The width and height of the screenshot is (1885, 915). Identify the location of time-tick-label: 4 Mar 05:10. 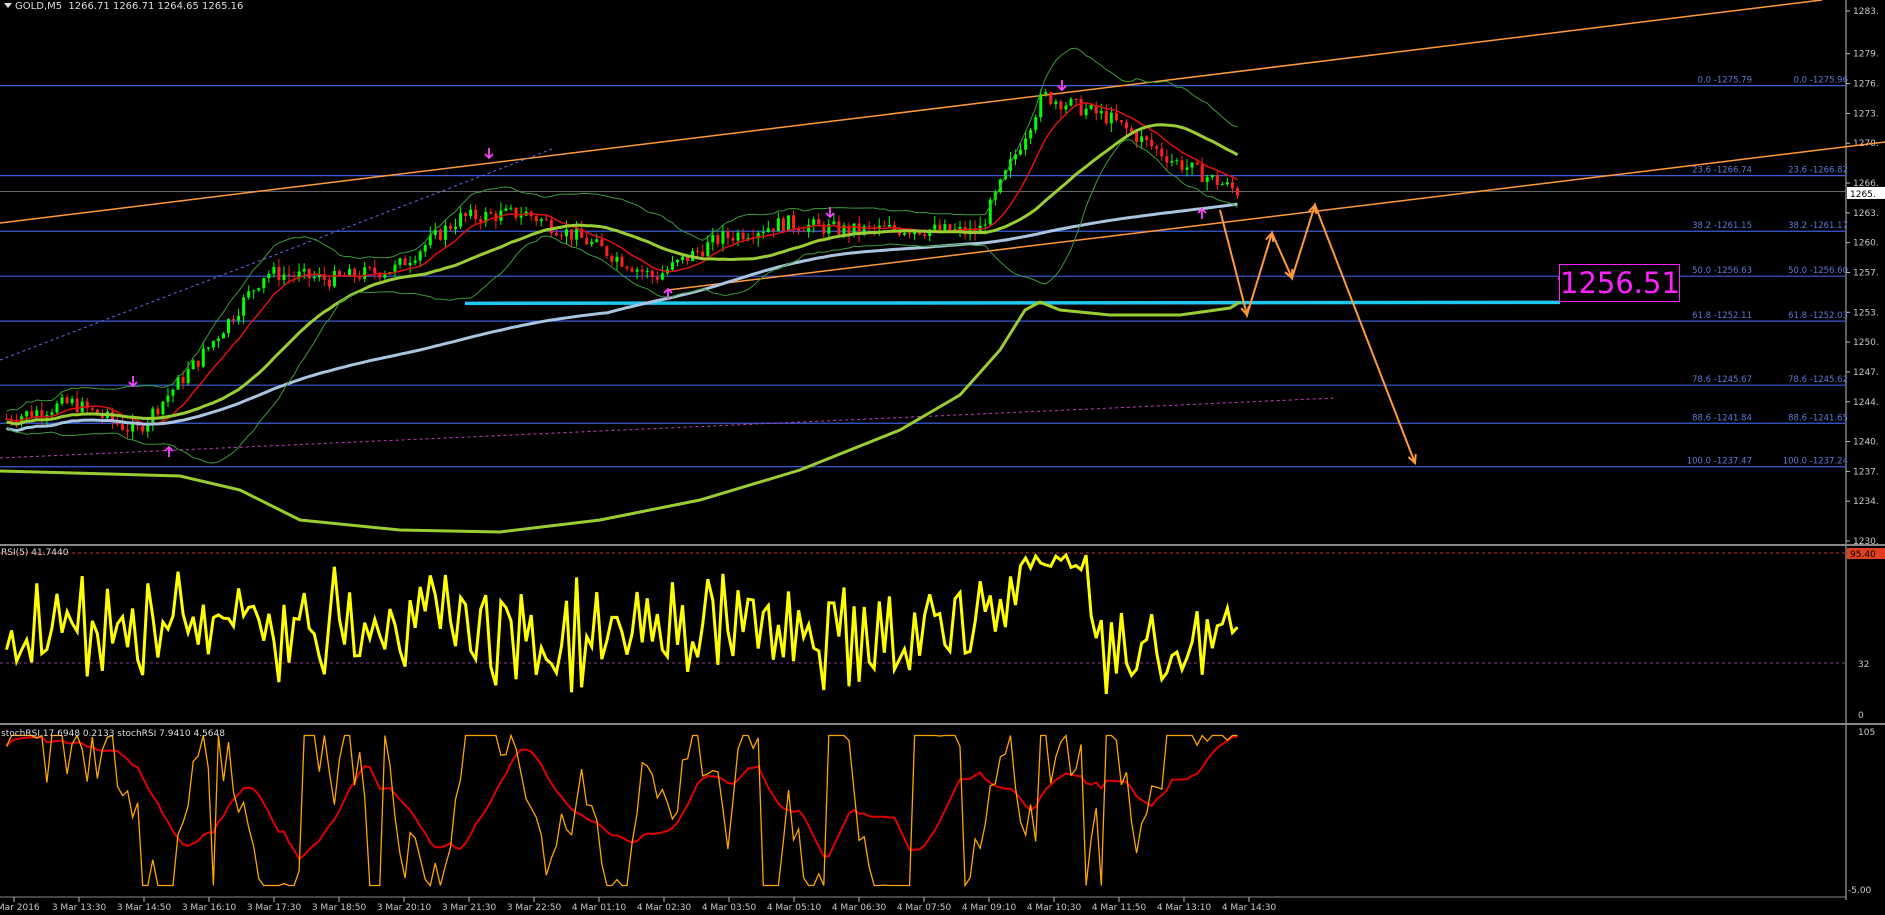
(794, 908).